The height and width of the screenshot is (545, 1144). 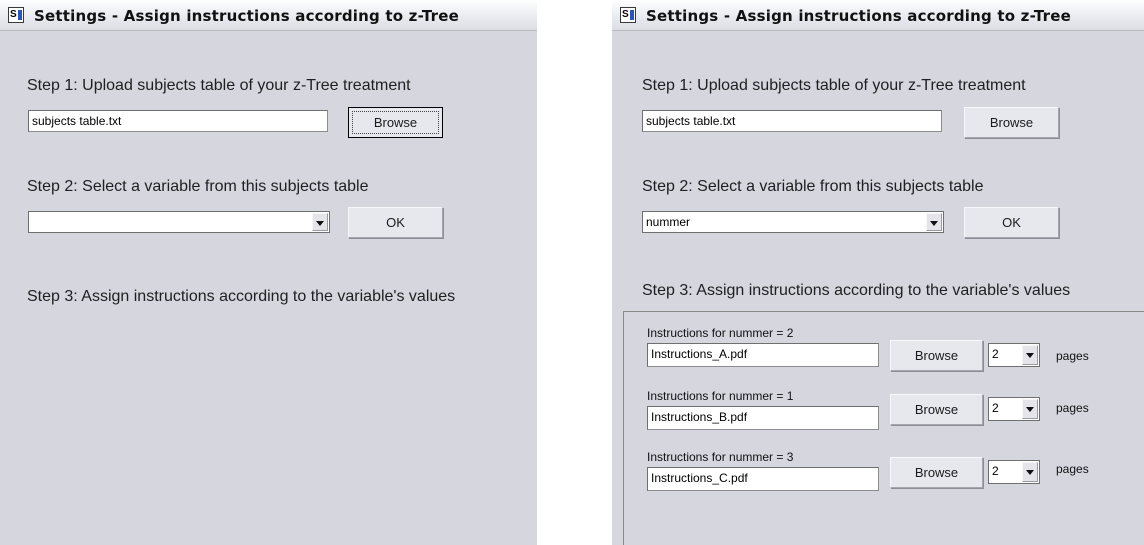 I want to click on focus-ring, so click(x=395, y=122).